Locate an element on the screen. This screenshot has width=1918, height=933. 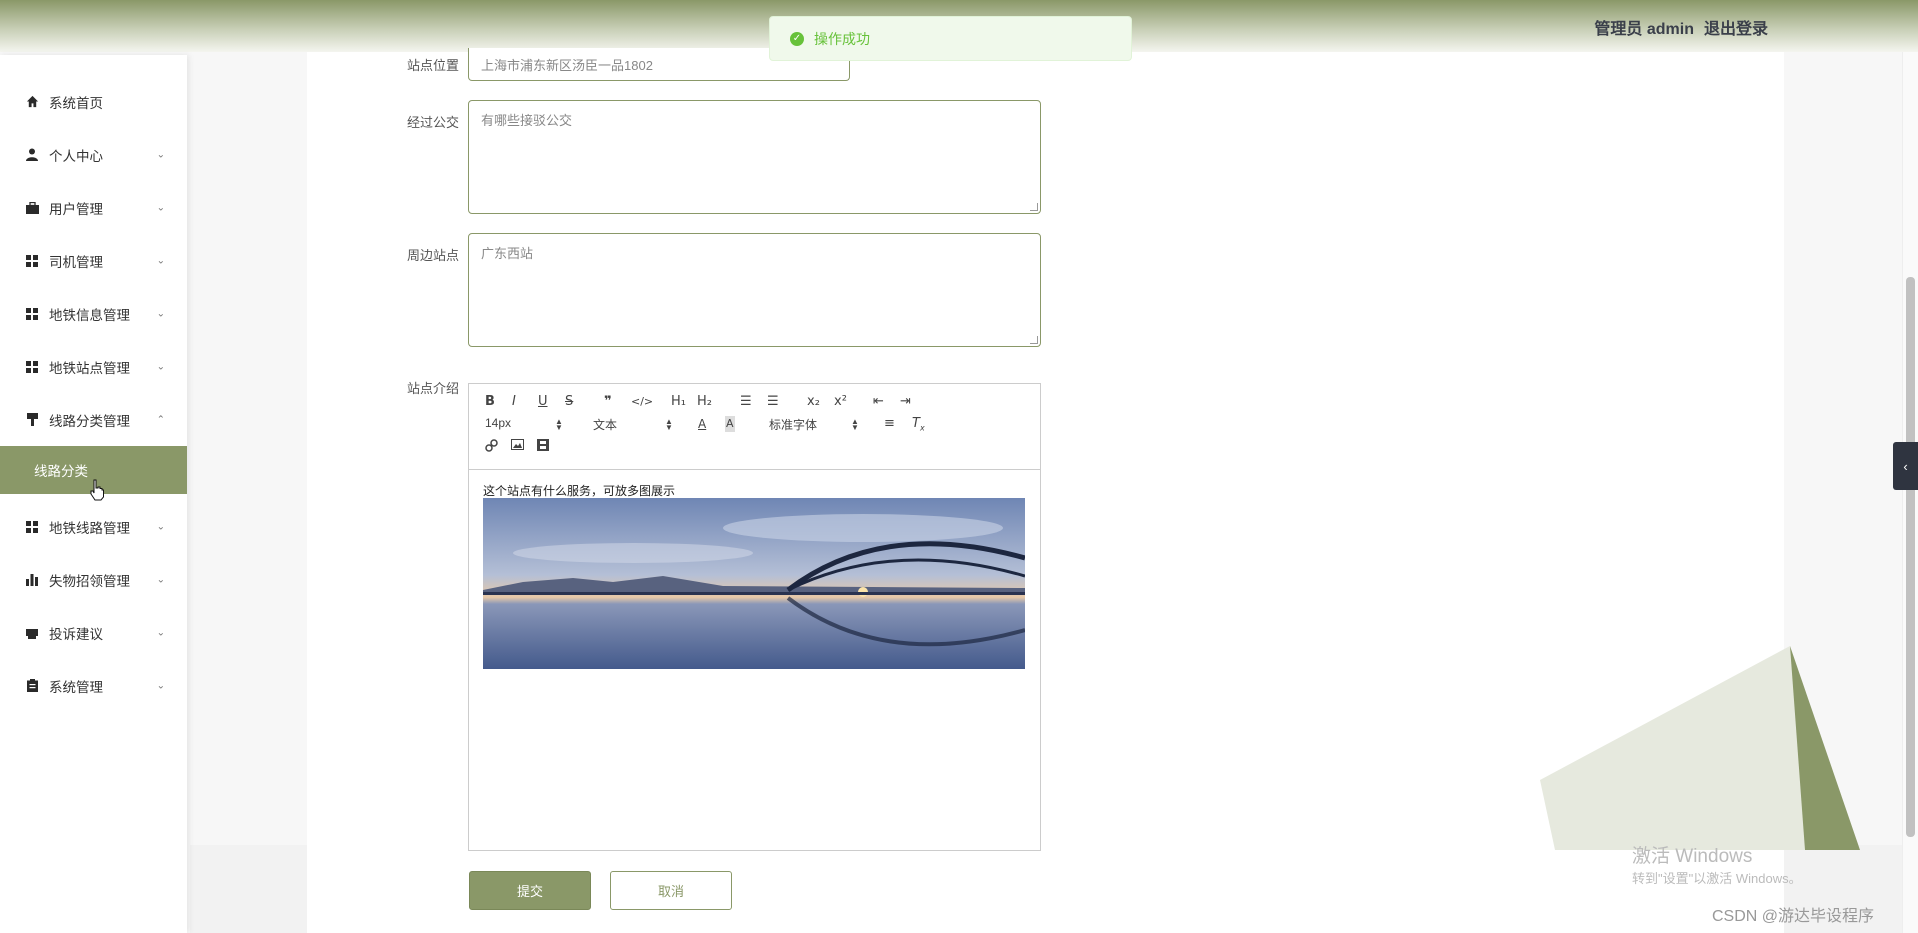
subscript-icon: x₂ is located at coordinates (813, 402).